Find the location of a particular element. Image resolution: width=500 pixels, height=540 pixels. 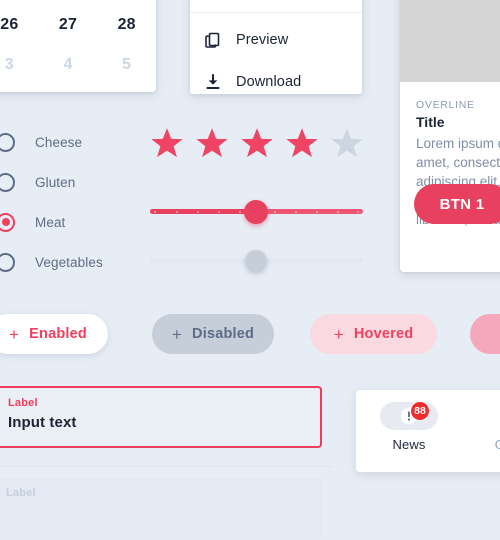

radio-option-cheese: Cheese is located at coordinates (73, 142).